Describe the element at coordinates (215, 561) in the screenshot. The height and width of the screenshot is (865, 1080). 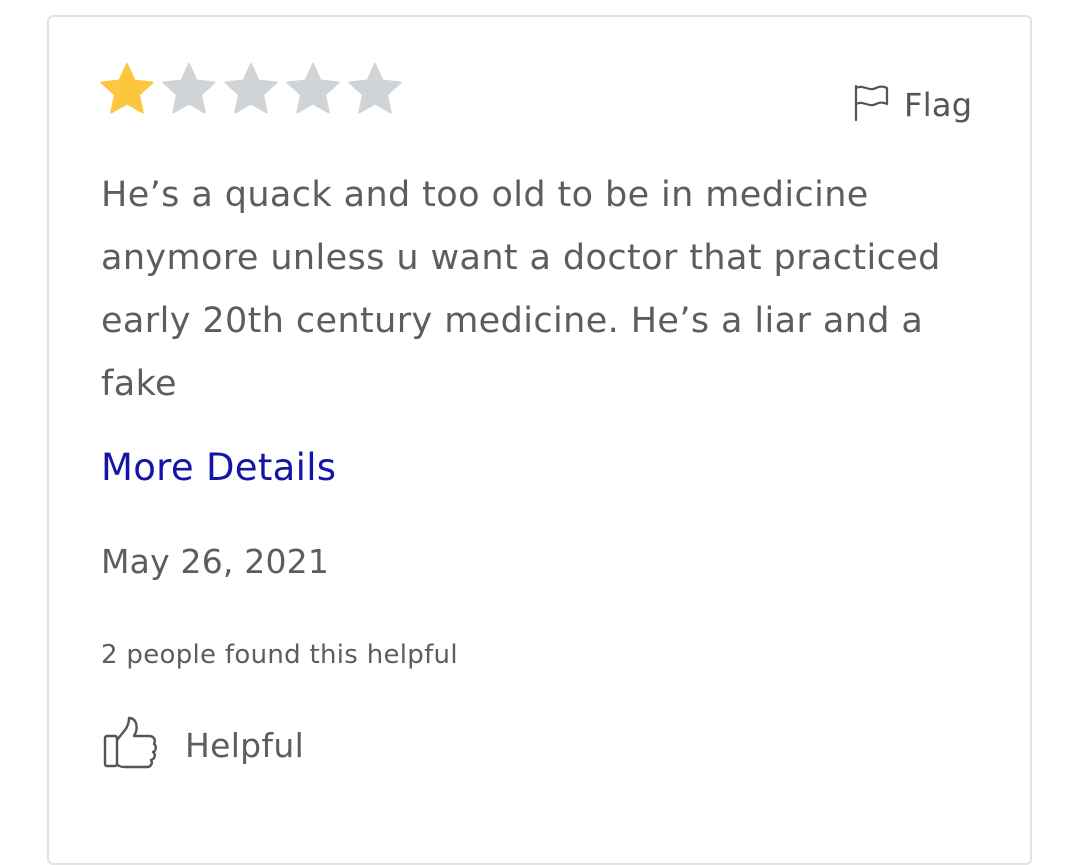
I see `review-date: May 26, 2021` at that location.